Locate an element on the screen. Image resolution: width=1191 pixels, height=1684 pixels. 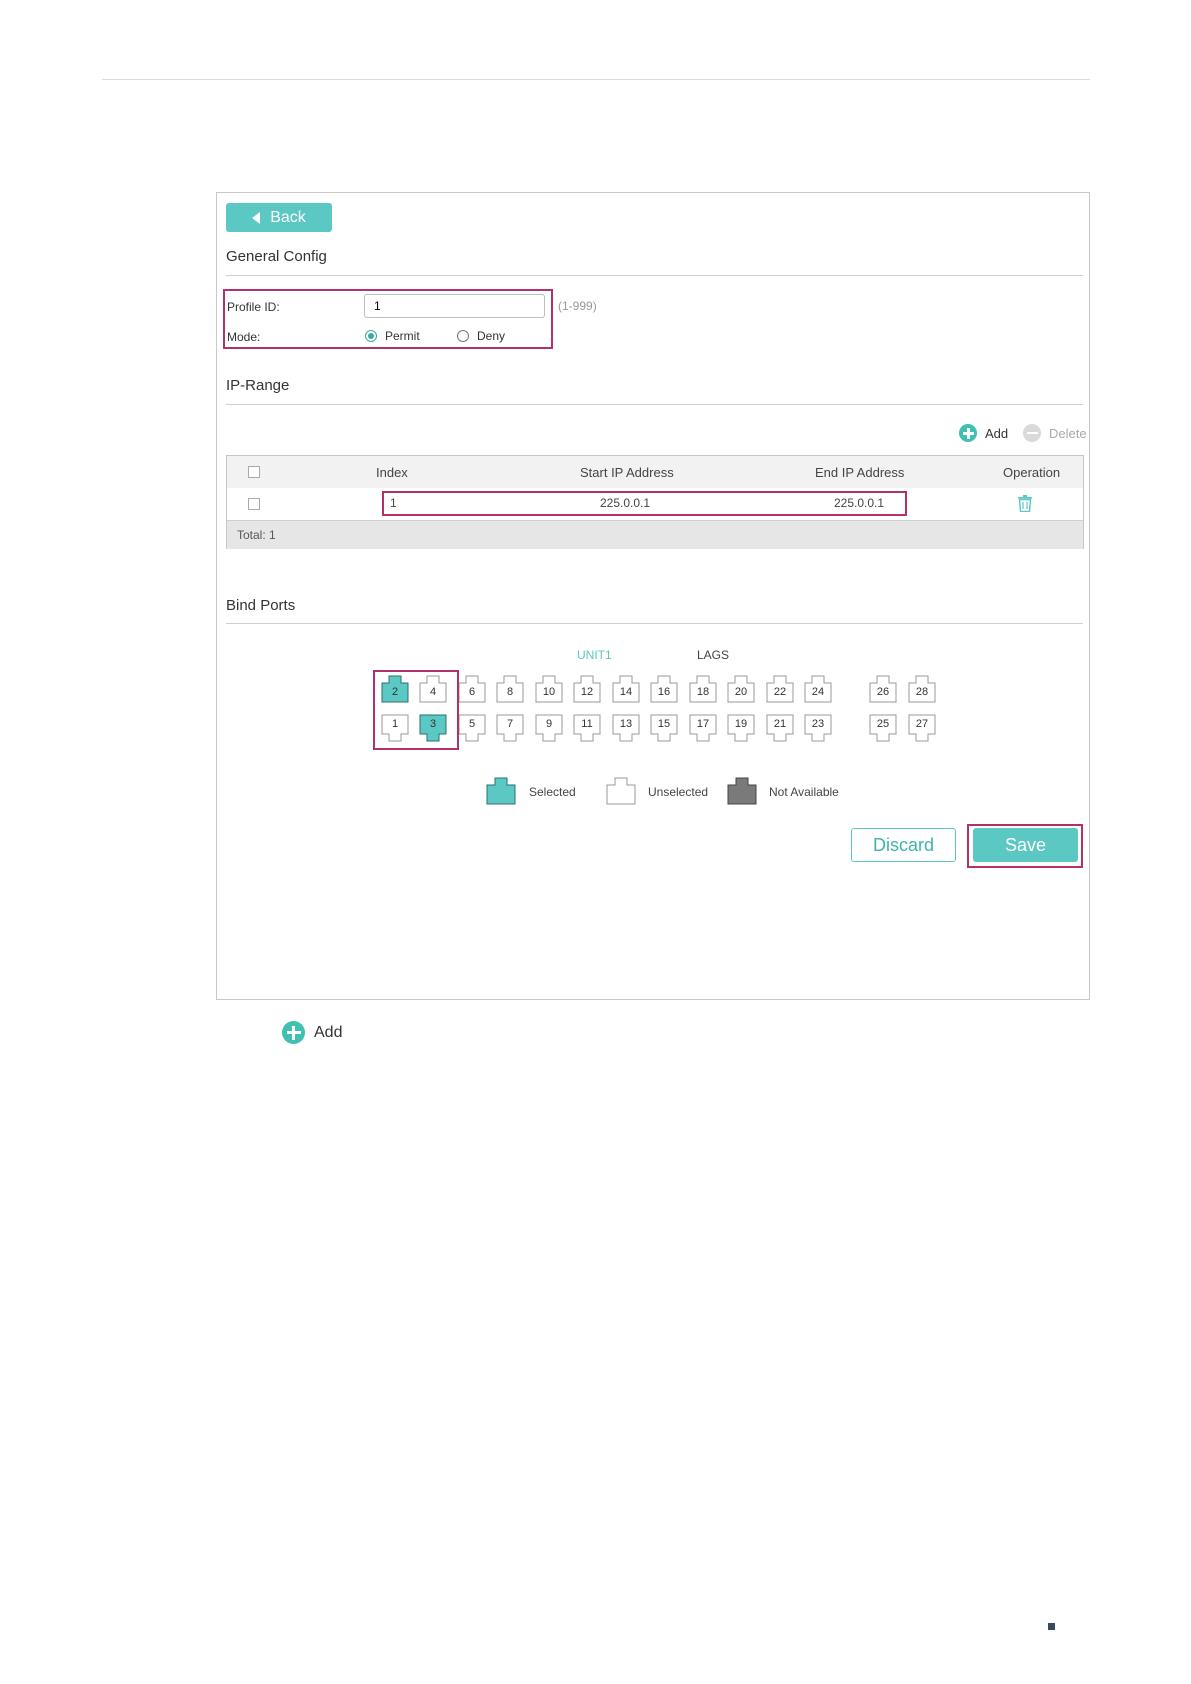
deny-radio is located at coordinates (463, 336).